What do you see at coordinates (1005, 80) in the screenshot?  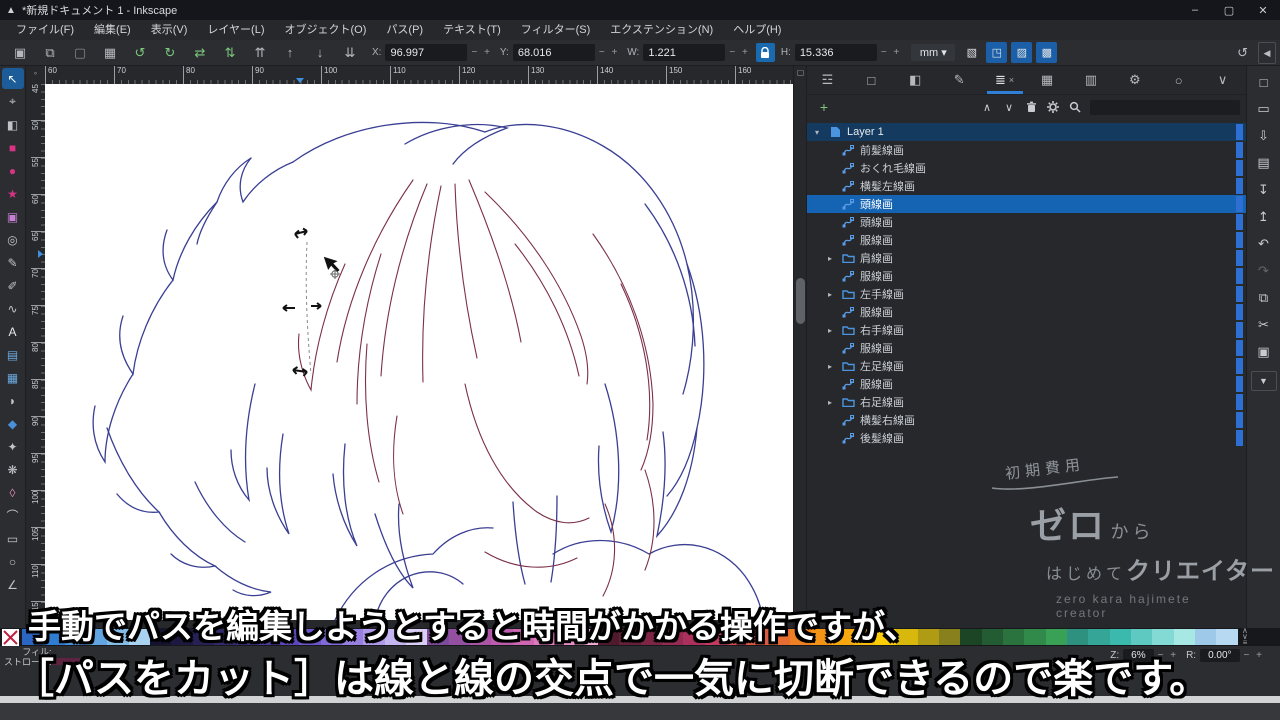 I see `panel-tab: ≣ ×` at bounding box center [1005, 80].